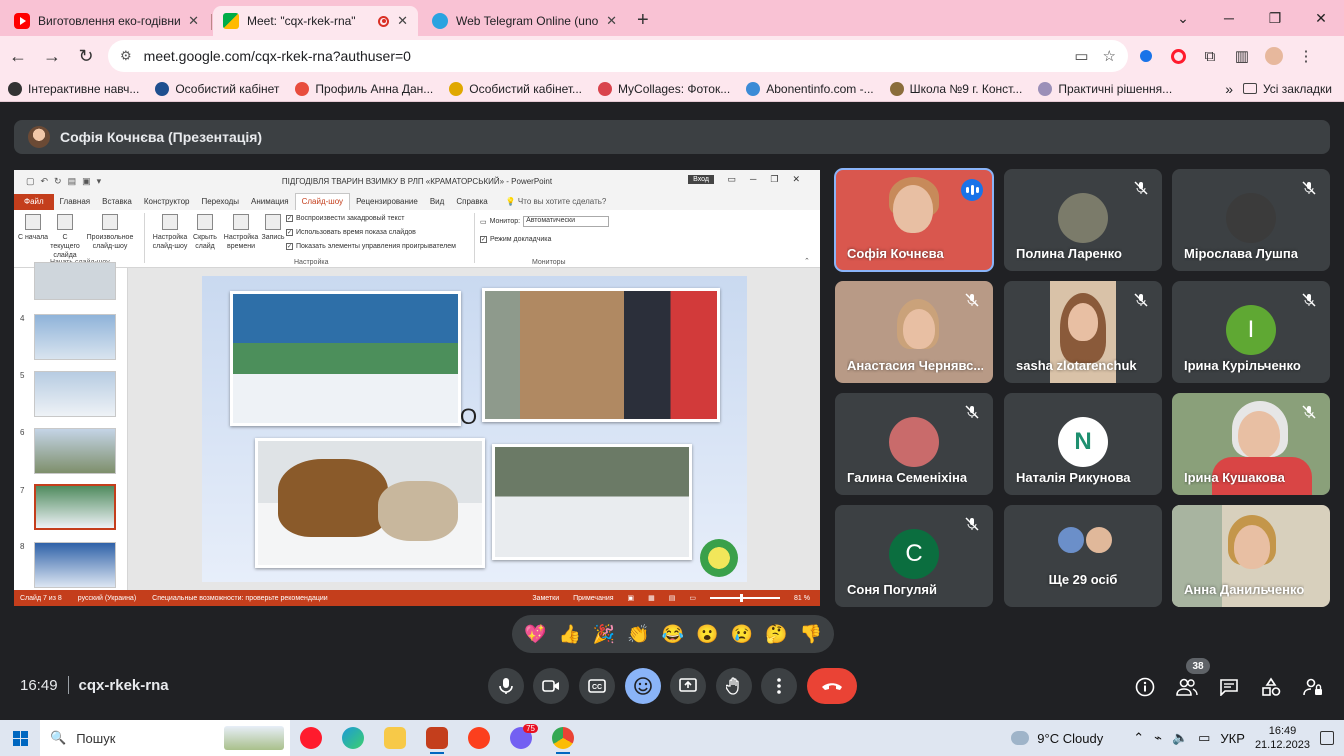 The image size is (1344, 756). I want to click on leave-call-button, so click(832, 686).